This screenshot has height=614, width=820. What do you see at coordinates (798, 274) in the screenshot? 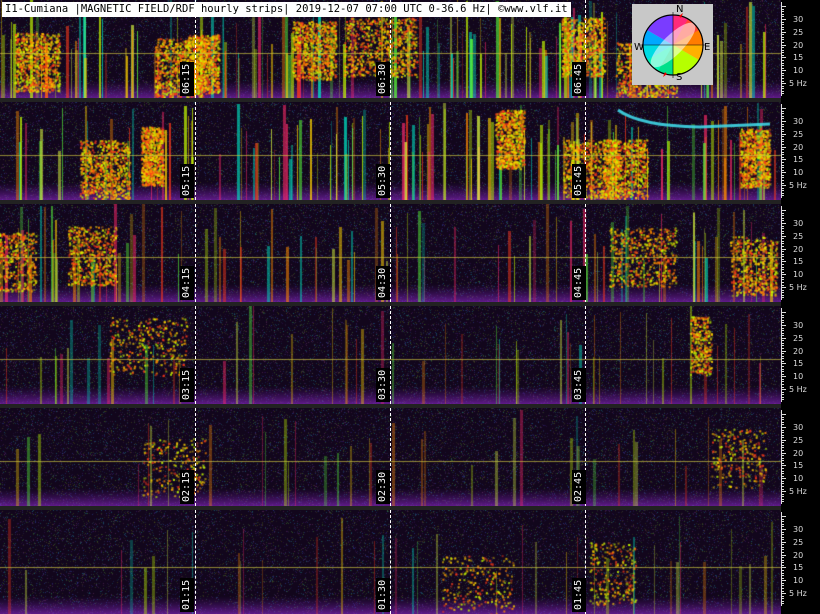
I see `scale-tick-label: 10` at bounding box center [798, 274].